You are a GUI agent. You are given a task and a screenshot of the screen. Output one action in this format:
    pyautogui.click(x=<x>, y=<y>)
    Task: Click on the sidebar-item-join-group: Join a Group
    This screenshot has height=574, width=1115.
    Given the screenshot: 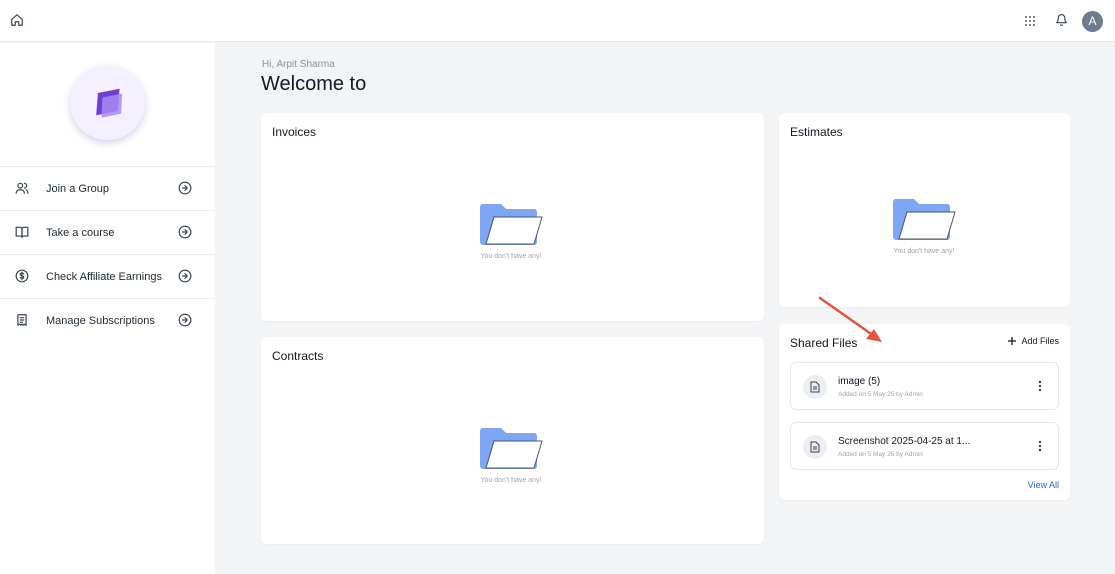 What is the action you would take?
    pyautogui.click(x=107, y=188)
    